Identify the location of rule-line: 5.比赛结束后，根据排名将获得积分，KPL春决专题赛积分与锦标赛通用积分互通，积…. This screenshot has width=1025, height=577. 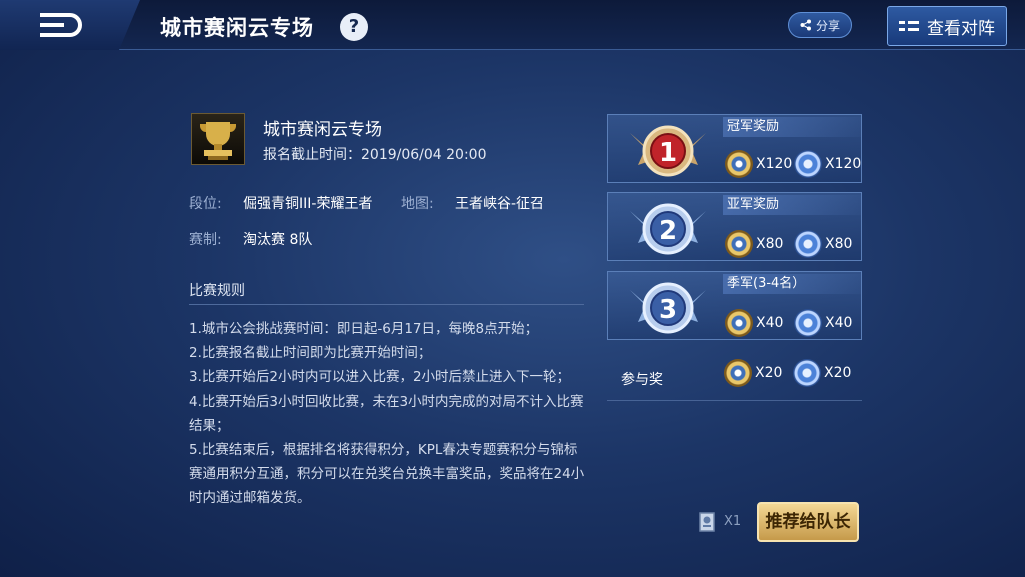
(387, 474).